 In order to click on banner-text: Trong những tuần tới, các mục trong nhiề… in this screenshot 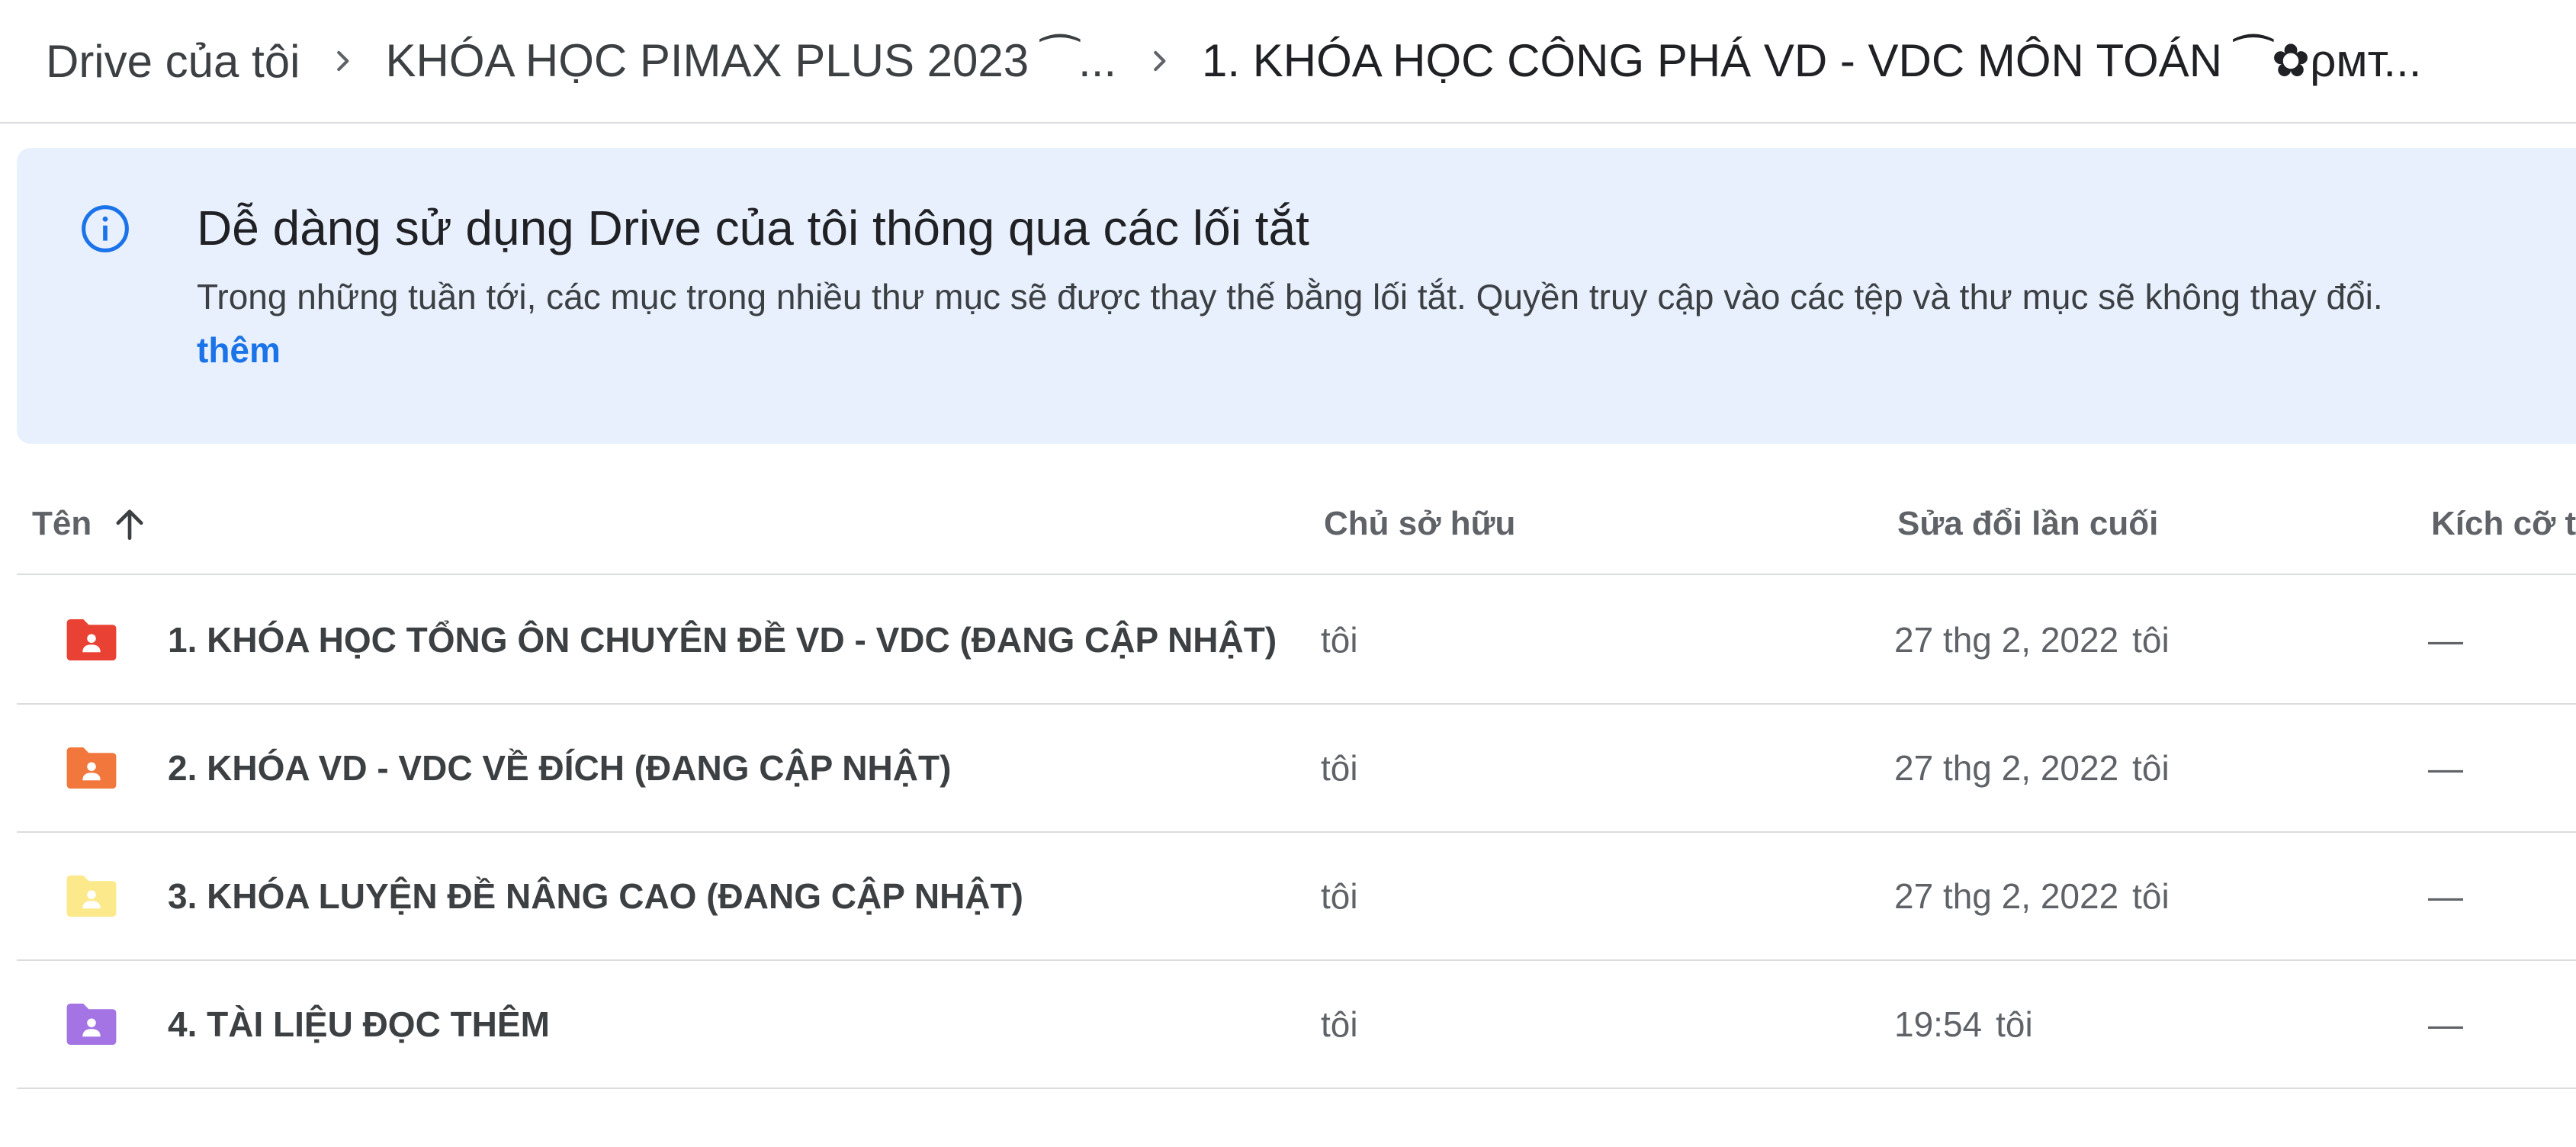, I will do `click(1290, 297)`.